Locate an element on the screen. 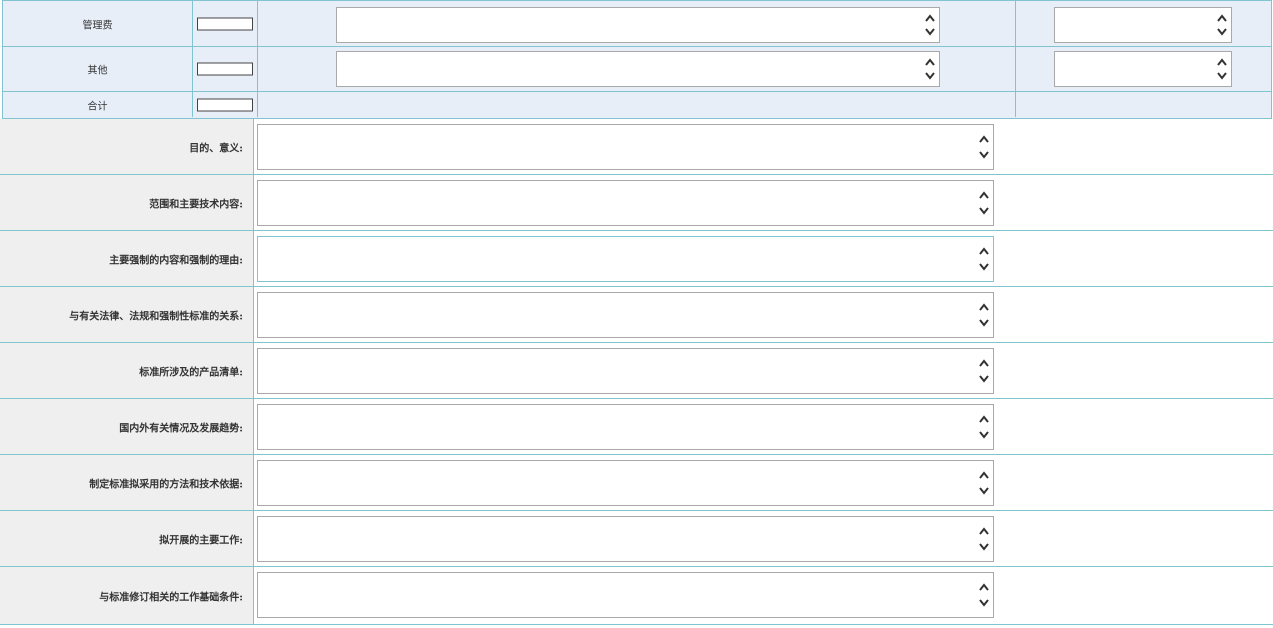  scope-textarea is located at coordinates (625, 203).